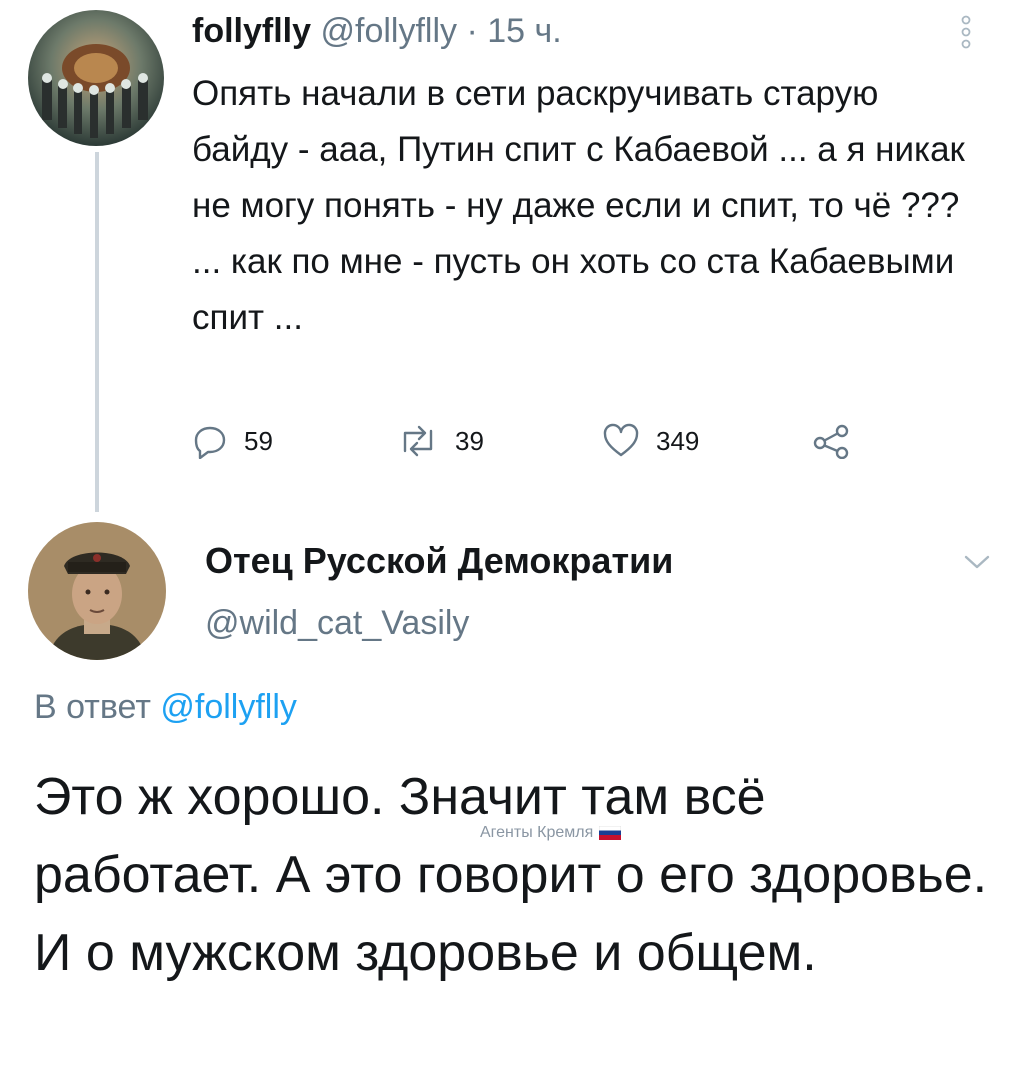 The width and height of the screenshot is (1020, 1080). What do you see at coordinates (97, 591) in the screenshot?
I see `reply-author-avatar` at bounding box center [97, 591].